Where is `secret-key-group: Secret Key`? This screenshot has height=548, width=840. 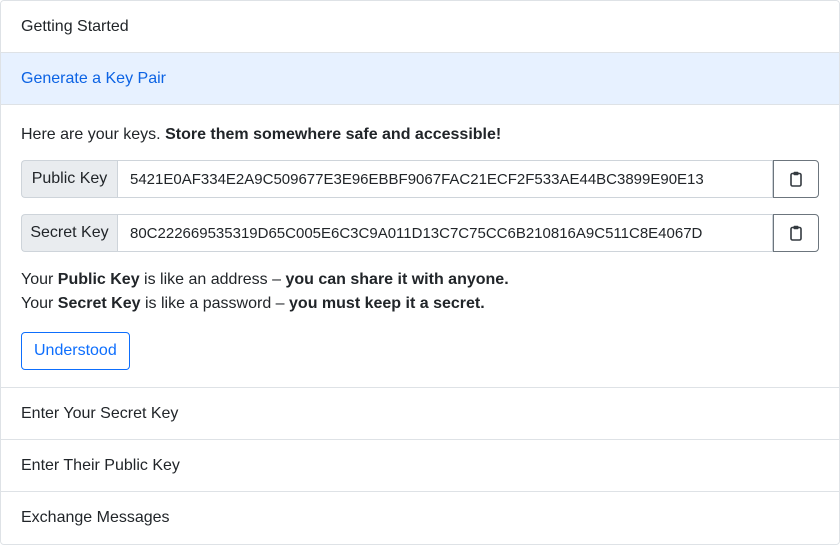
secret-key-group: Secret Key is located at coordinates (420, 233).